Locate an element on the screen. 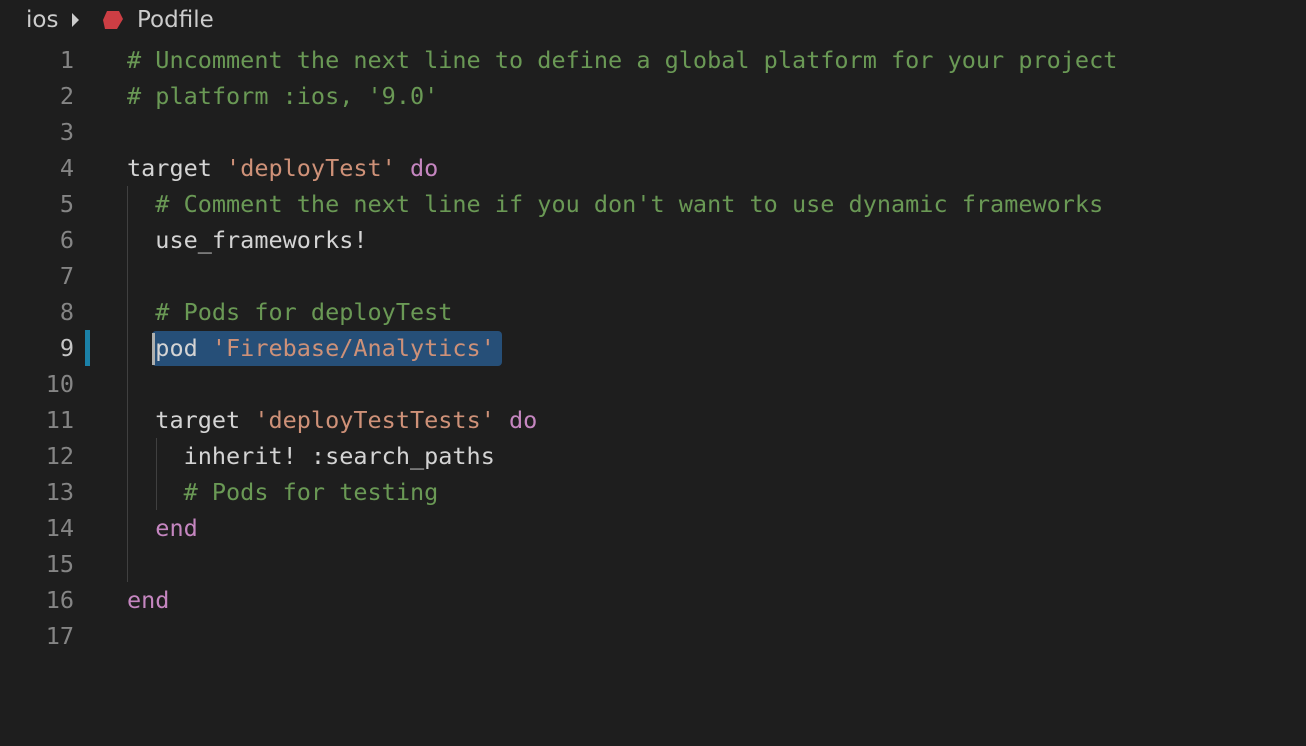 This screenshot has height=746, width=1306. code-line: 10 is located at coordinates (653, 384).